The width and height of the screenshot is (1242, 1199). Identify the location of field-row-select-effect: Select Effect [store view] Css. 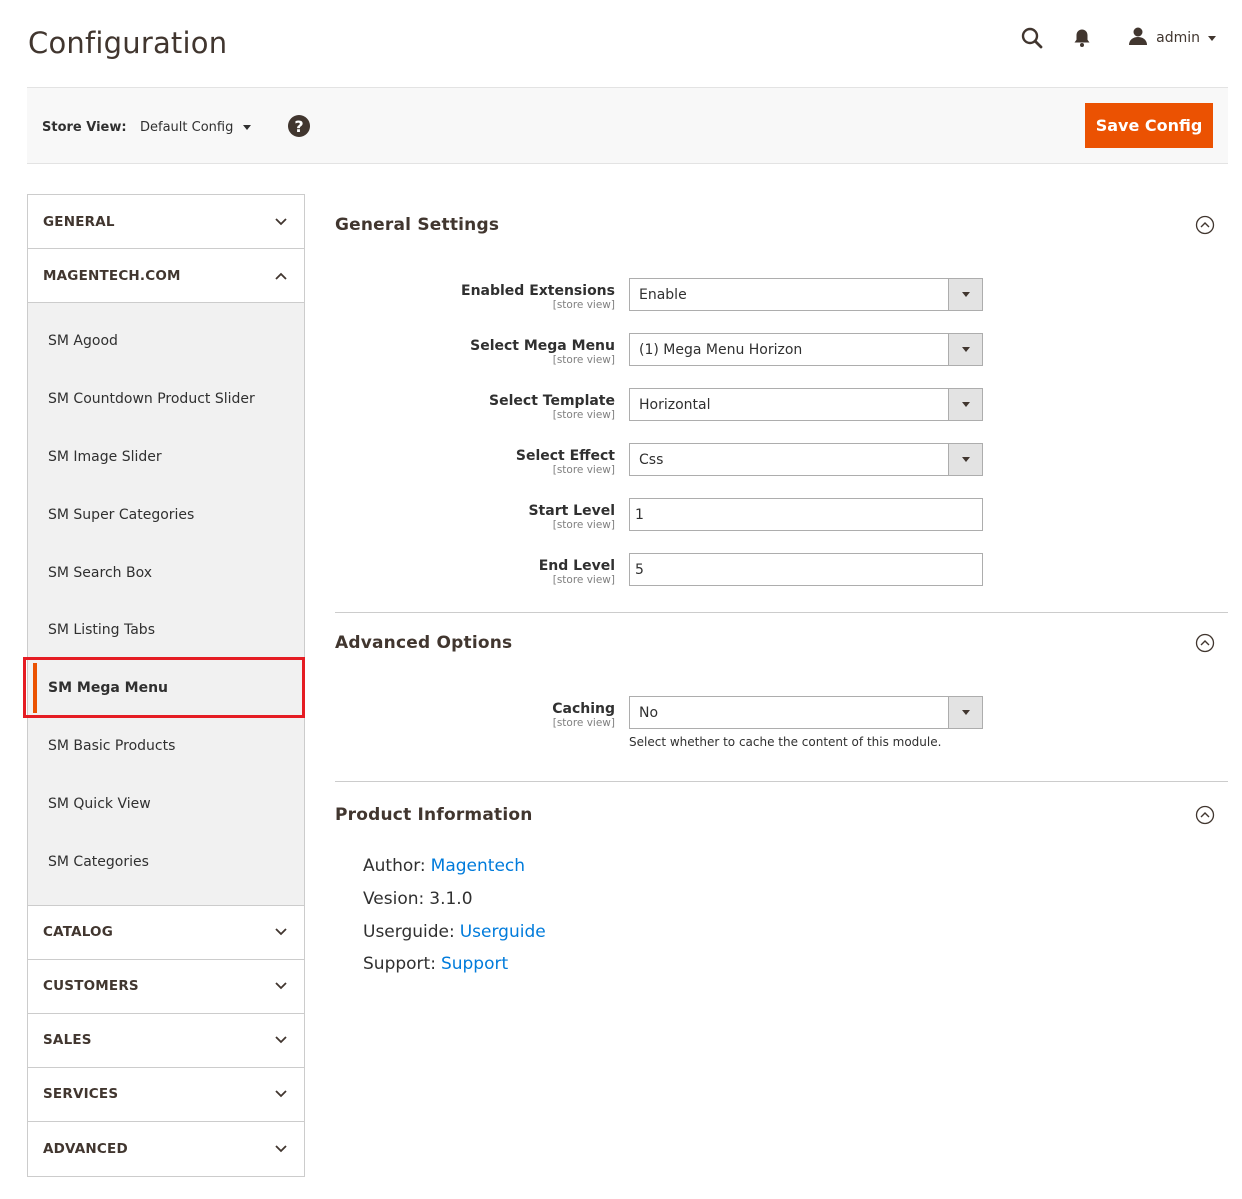
(781, 470).